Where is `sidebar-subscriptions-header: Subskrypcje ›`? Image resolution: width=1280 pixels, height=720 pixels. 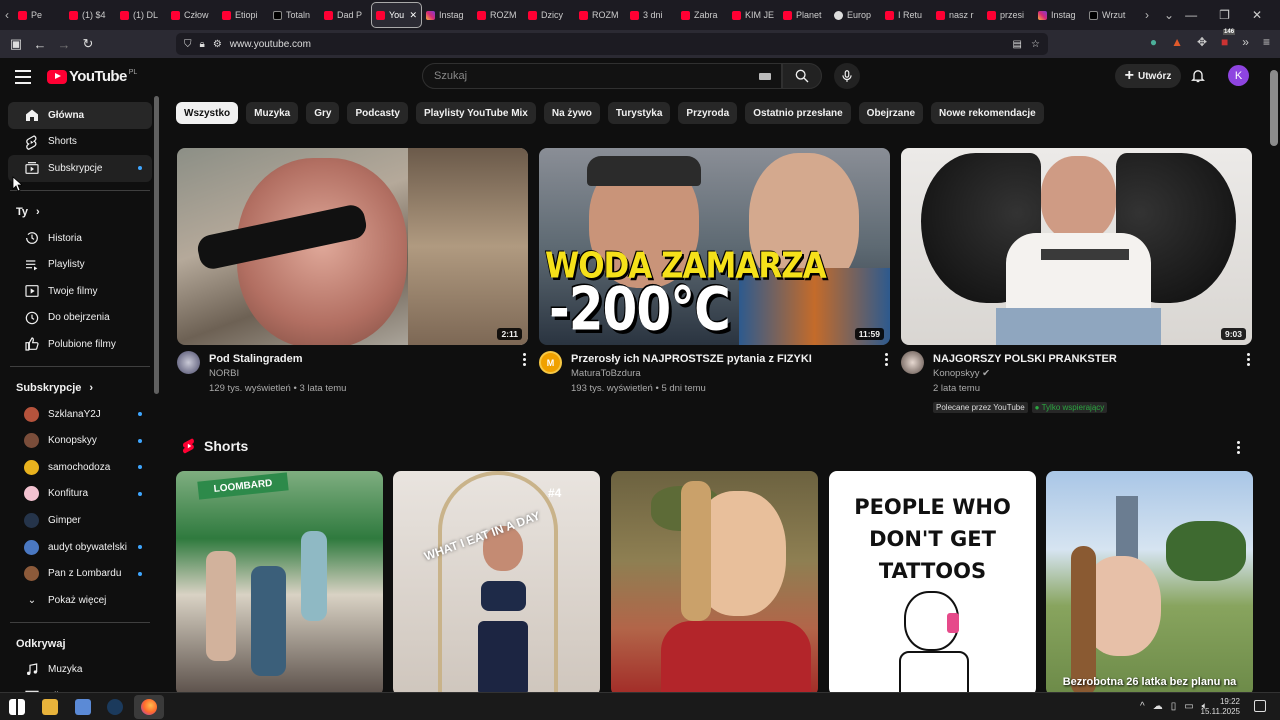 sidebar-subscriptions-header: Subskrypcje › is located at coordinates (80, 388).